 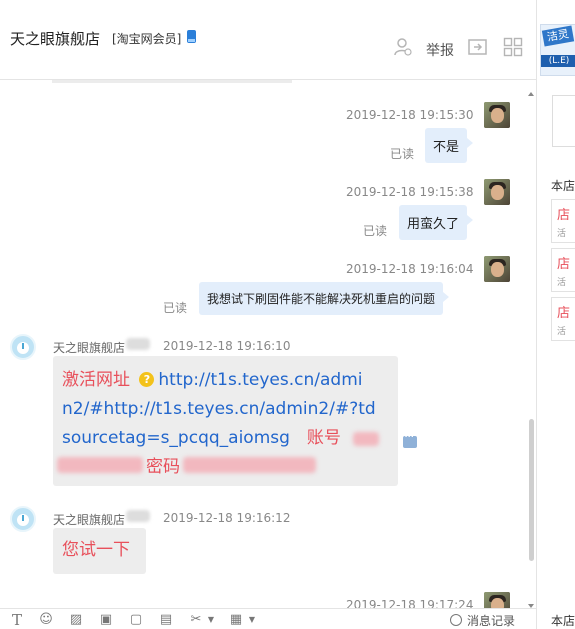 What do you see at coordinates (449, 145) in the screenshot?
I see `outgoing-message: 不是` at bounding box center [449, 145].